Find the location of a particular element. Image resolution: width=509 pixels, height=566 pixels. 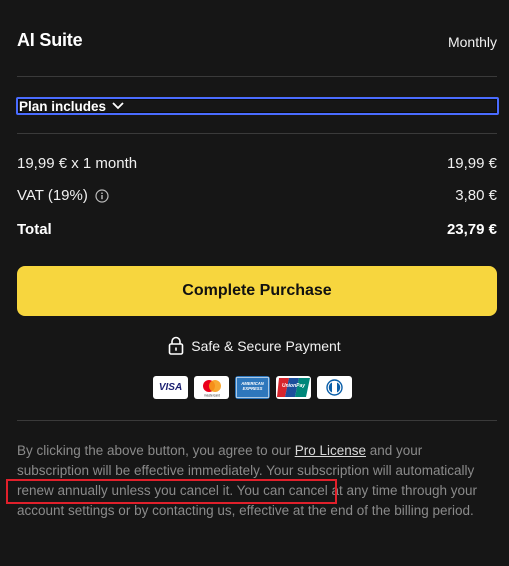

complete-purchase-button: Complete Purchase is located at coordinates (257, 291).